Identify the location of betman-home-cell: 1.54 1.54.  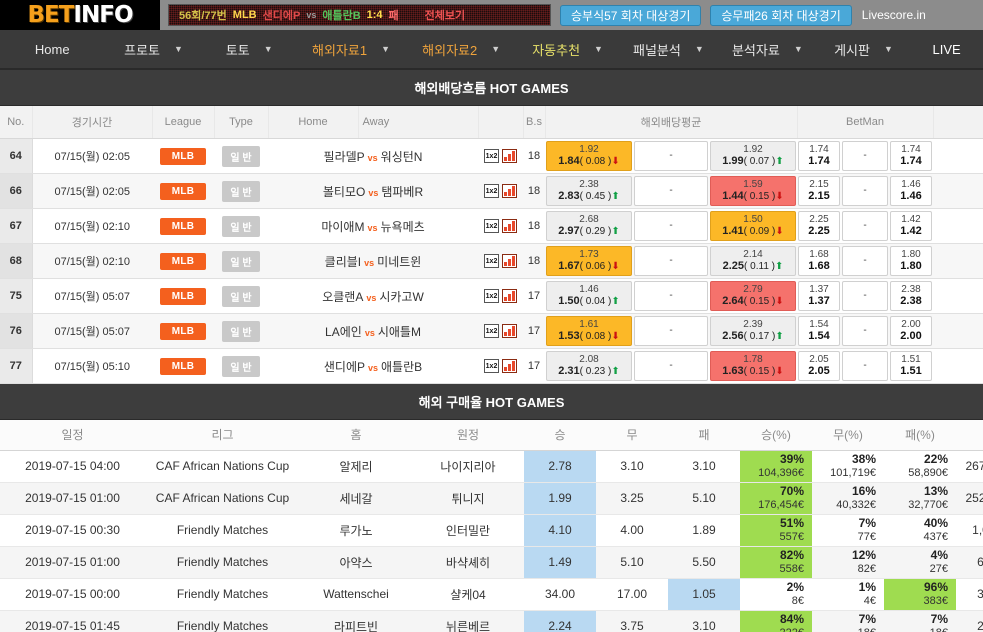
(819, 331).